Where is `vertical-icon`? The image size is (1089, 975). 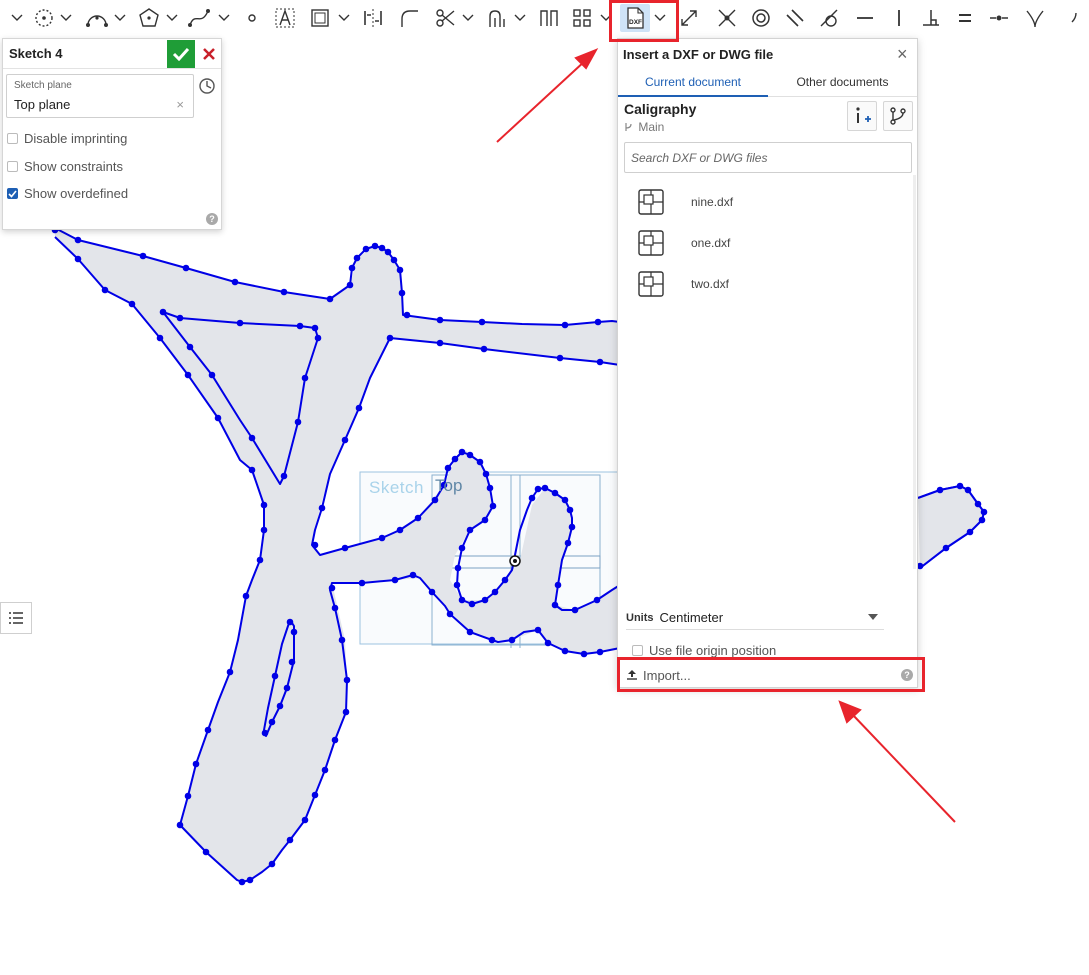 vertical-icon is located at coordinates (899, 18).